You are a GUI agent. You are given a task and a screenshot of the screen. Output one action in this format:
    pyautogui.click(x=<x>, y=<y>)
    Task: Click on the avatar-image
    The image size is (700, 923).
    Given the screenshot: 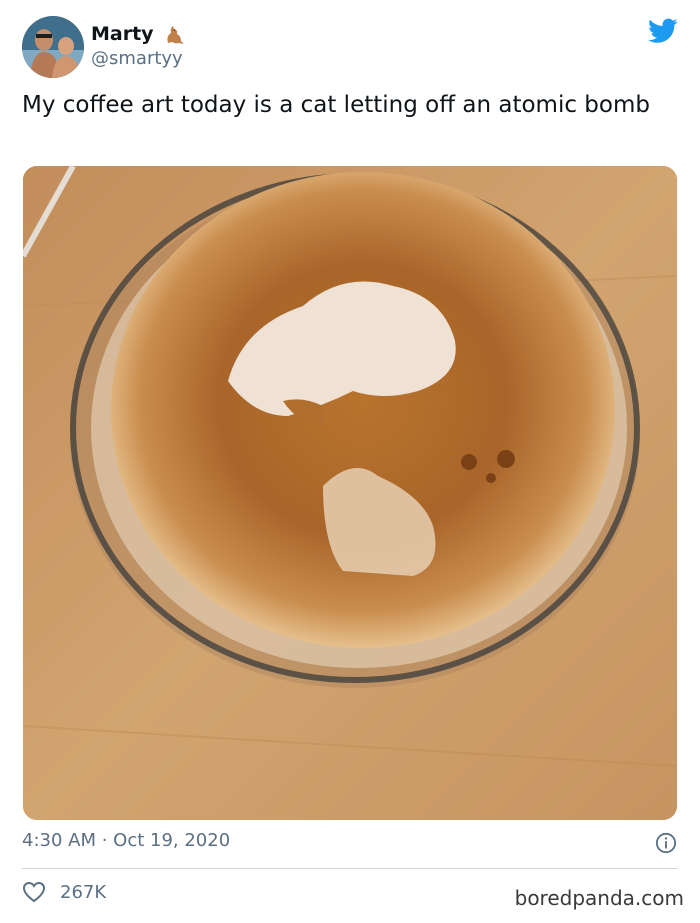 What is the action you would take?
    pyautogui.click(x=53, y=47)
    